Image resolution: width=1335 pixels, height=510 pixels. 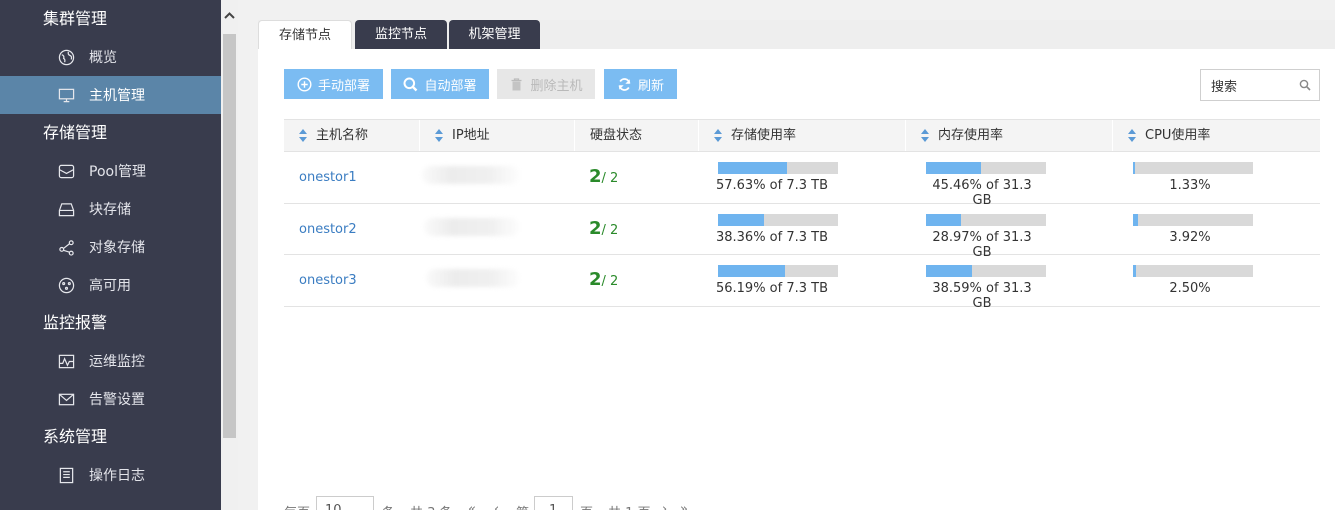 What do you see at coordinates (305, 34) in the screenshot?
I see `tab-storage-nodes: 存储节点` at bounding box center [305, 34].